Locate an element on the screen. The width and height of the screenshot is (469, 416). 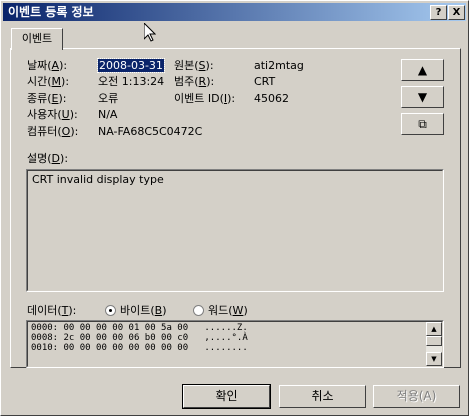
computer-value: NA-FA68C5C0472C is located at coordinates (150, 131).